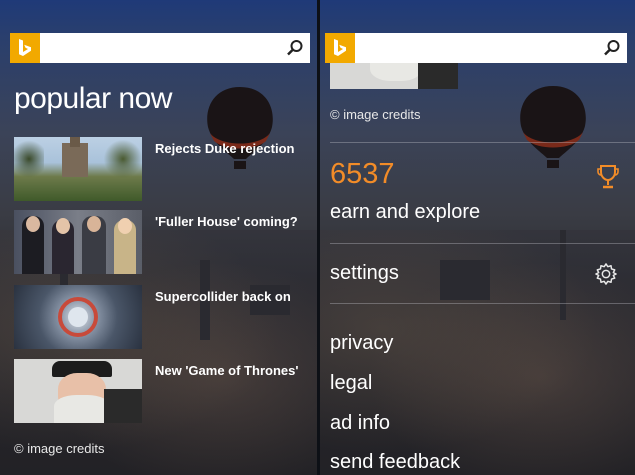  What do you see at coordinates (223, 296) in the screenshot?
I see `news-title: Supercollider back on` at bounding box center [223, 296].